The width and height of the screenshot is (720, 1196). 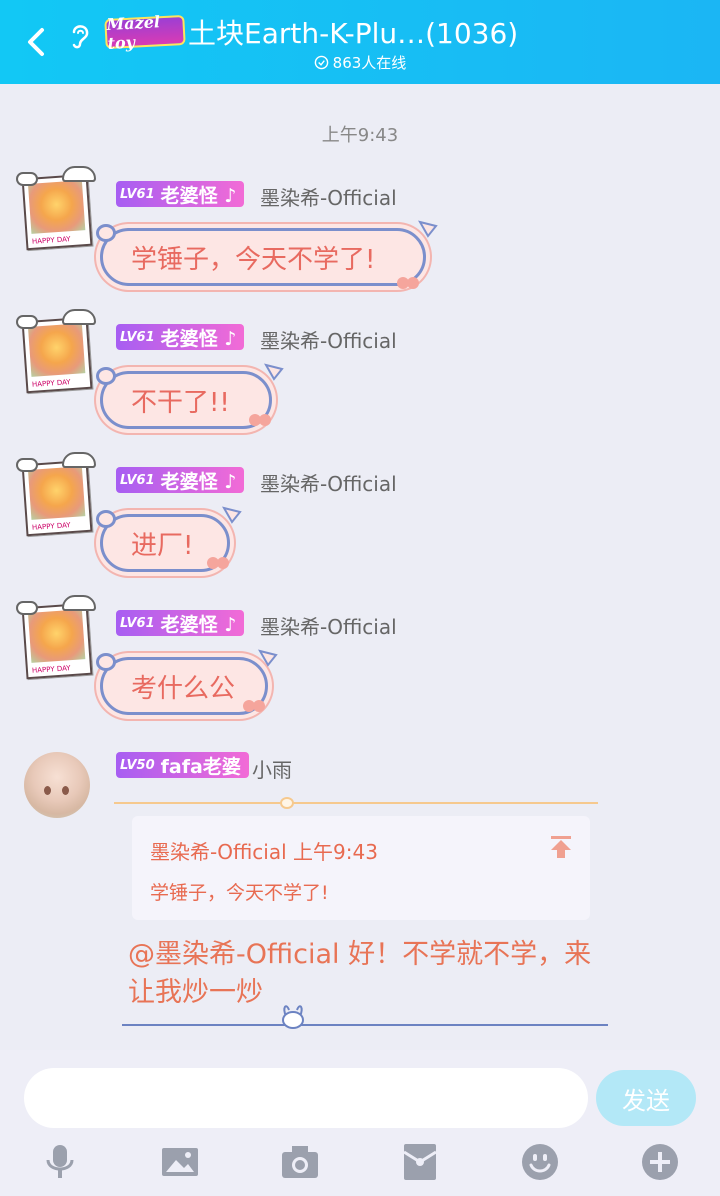 I want to click on message-bubble: 学锤子，今天不学了!, so click(x=263, y=257).